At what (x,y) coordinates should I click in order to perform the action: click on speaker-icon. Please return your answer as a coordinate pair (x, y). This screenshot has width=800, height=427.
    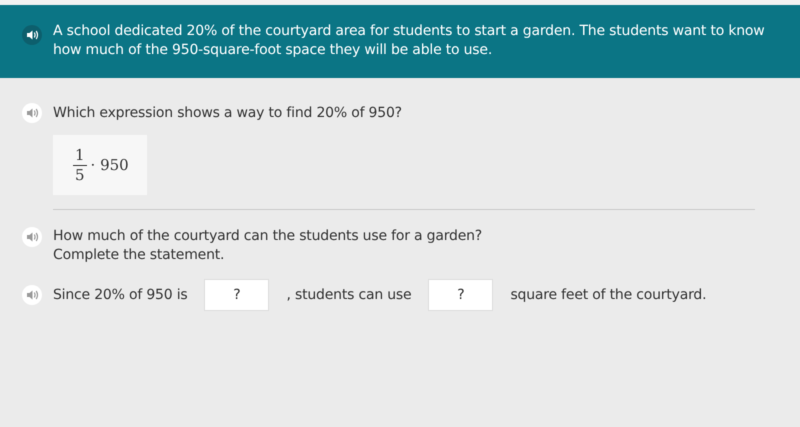
    Looking at the image, I should click on (32, 35).